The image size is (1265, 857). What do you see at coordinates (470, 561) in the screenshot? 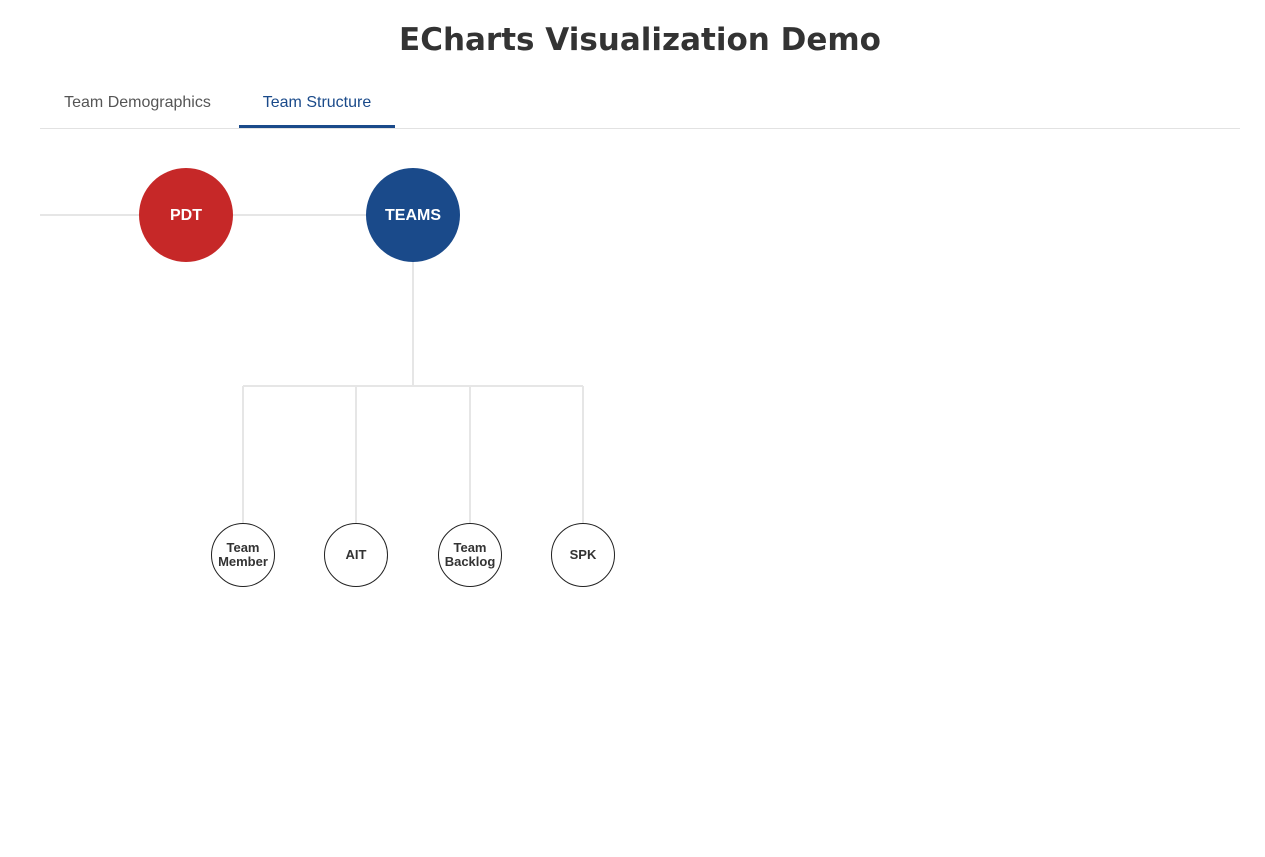
I see `node-team-backlog-label-line2: Backlog` at bounding box center [470, 561].